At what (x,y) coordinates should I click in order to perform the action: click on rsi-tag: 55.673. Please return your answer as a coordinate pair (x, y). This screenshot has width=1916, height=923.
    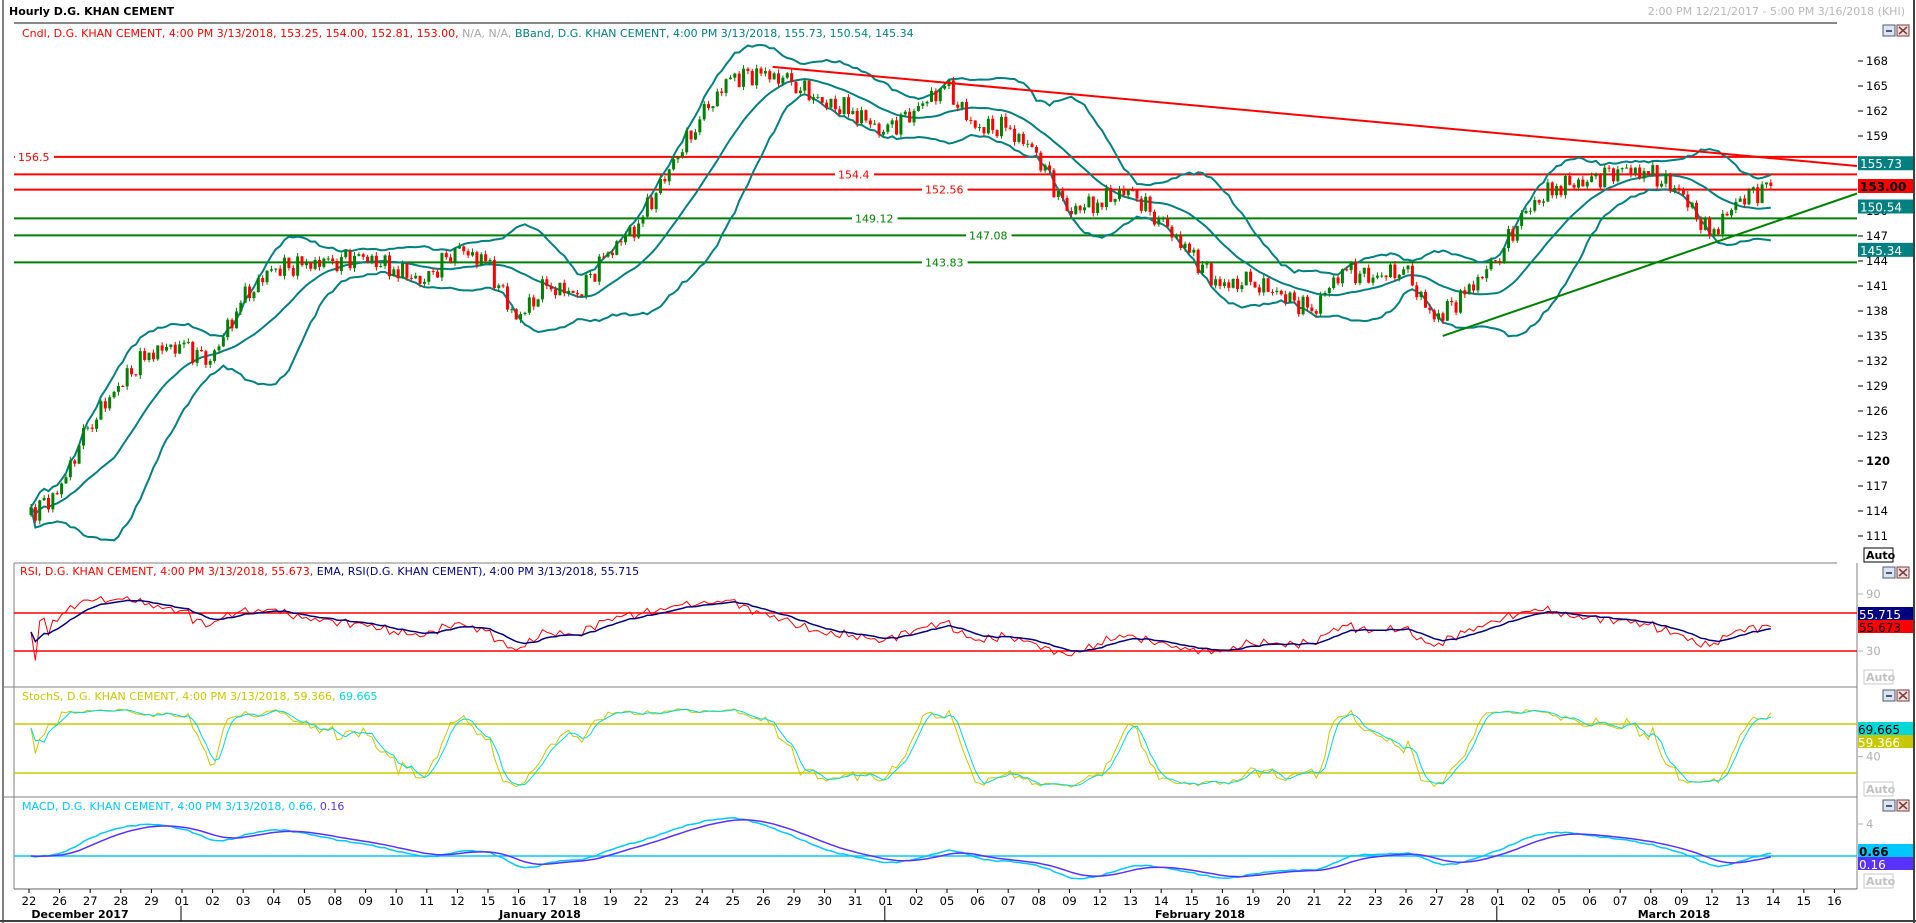
    Looking at the image, I should click on (1880, 628).